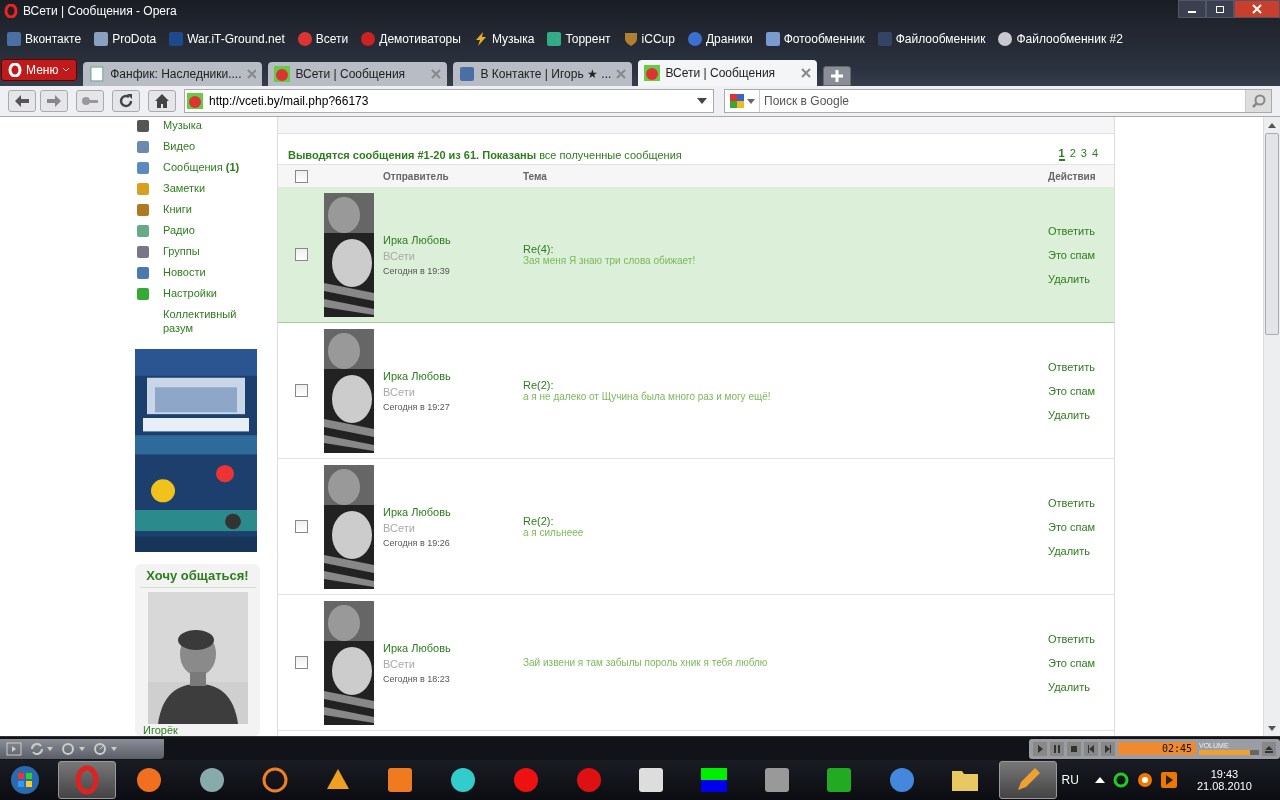 The height and width of the screenshot is (800, 1280). What do you see at coordinates (162, 101) in the screenshot?
I see `home-button` at bounding box center [162, 101].